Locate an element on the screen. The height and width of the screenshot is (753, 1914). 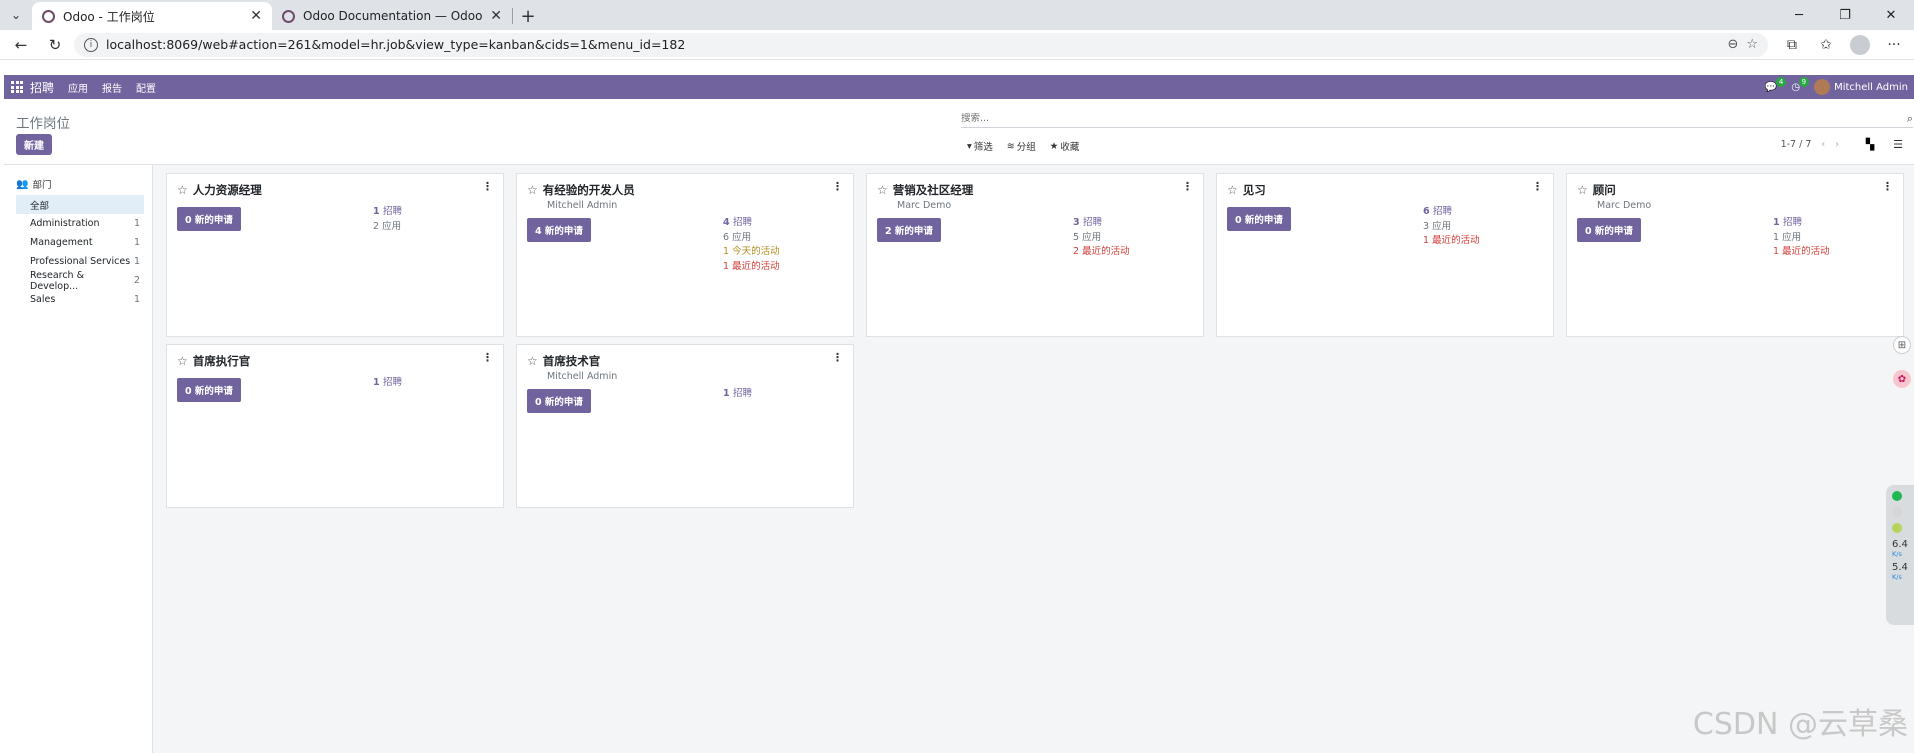
job-card: ☆ 首席技术官 ⋮ Mitchell Admin 0 新的申请 1 招聘 is located at coordinates (685, 426).